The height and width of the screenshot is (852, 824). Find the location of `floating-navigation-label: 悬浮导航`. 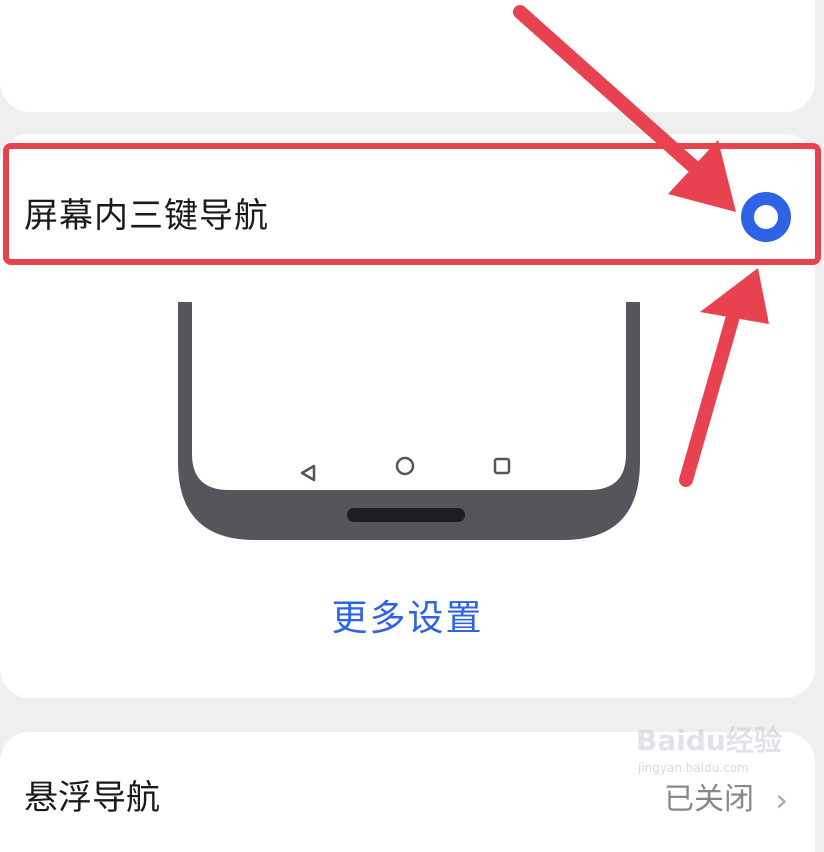

floating-navigation-label: 悬浮导航 is located at coordinates (92, 798).